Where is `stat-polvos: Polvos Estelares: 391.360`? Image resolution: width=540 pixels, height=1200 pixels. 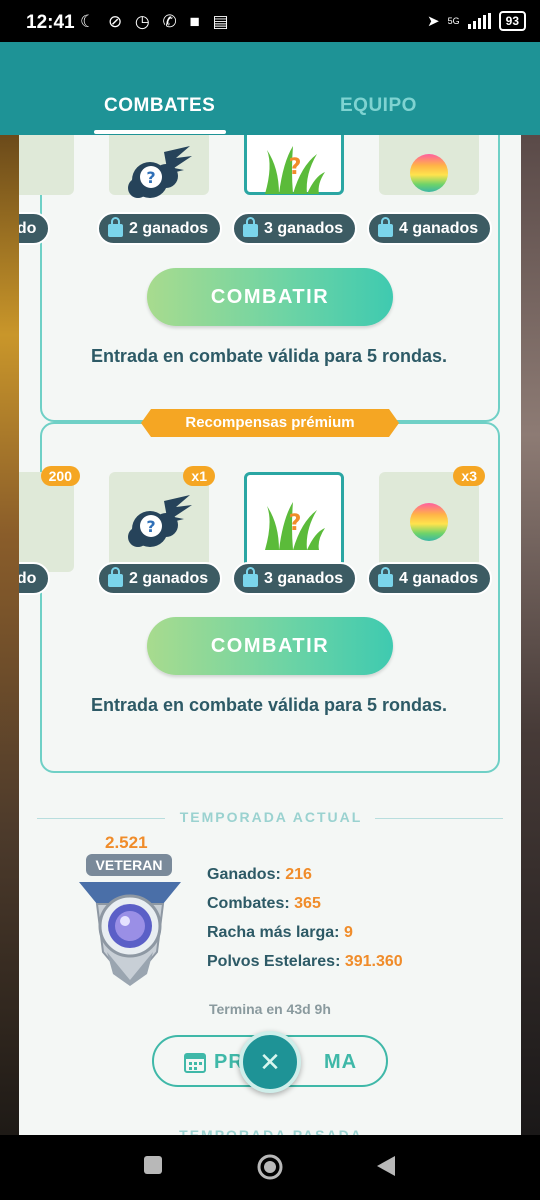
stat-polvos: Polvos Estelares: 391.360 is located at coordinates (305, 962).